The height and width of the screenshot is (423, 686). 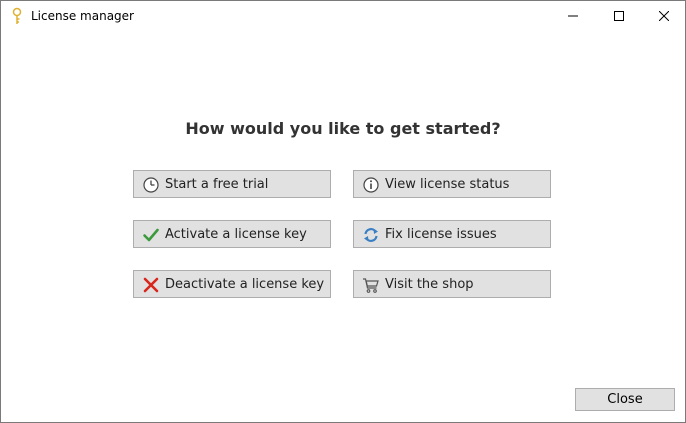 I want to click on window-title: License manager, so click(x=82, y=16).